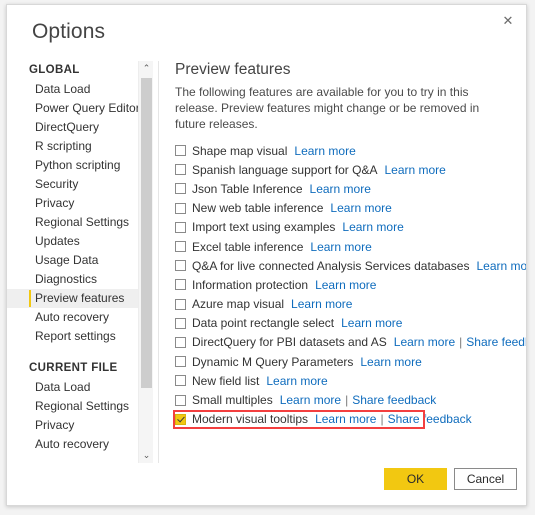 The width and height of the screenshot is (535, 515). I want to click on feature-row: Data point rectangle select Learn more, so click(347, 323).